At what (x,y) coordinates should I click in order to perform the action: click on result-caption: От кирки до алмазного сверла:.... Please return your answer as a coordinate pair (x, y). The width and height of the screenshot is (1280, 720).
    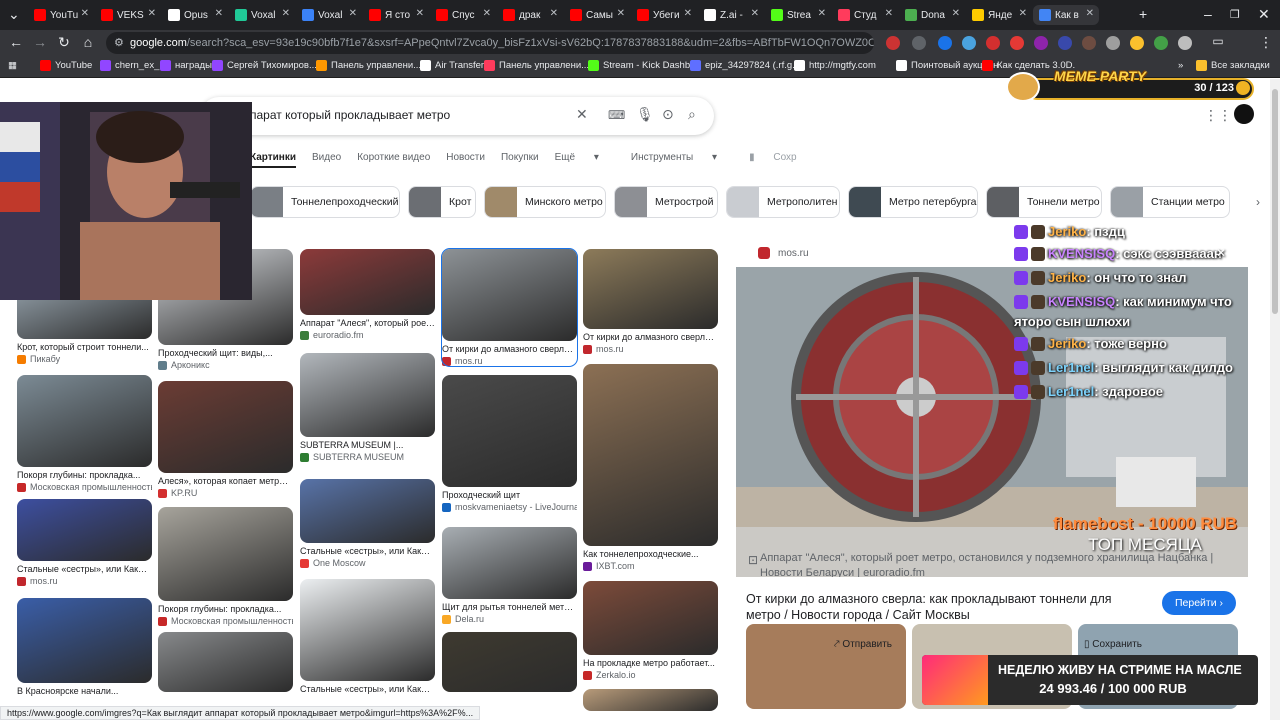
    Looking at the image, I should click on (509, 349).